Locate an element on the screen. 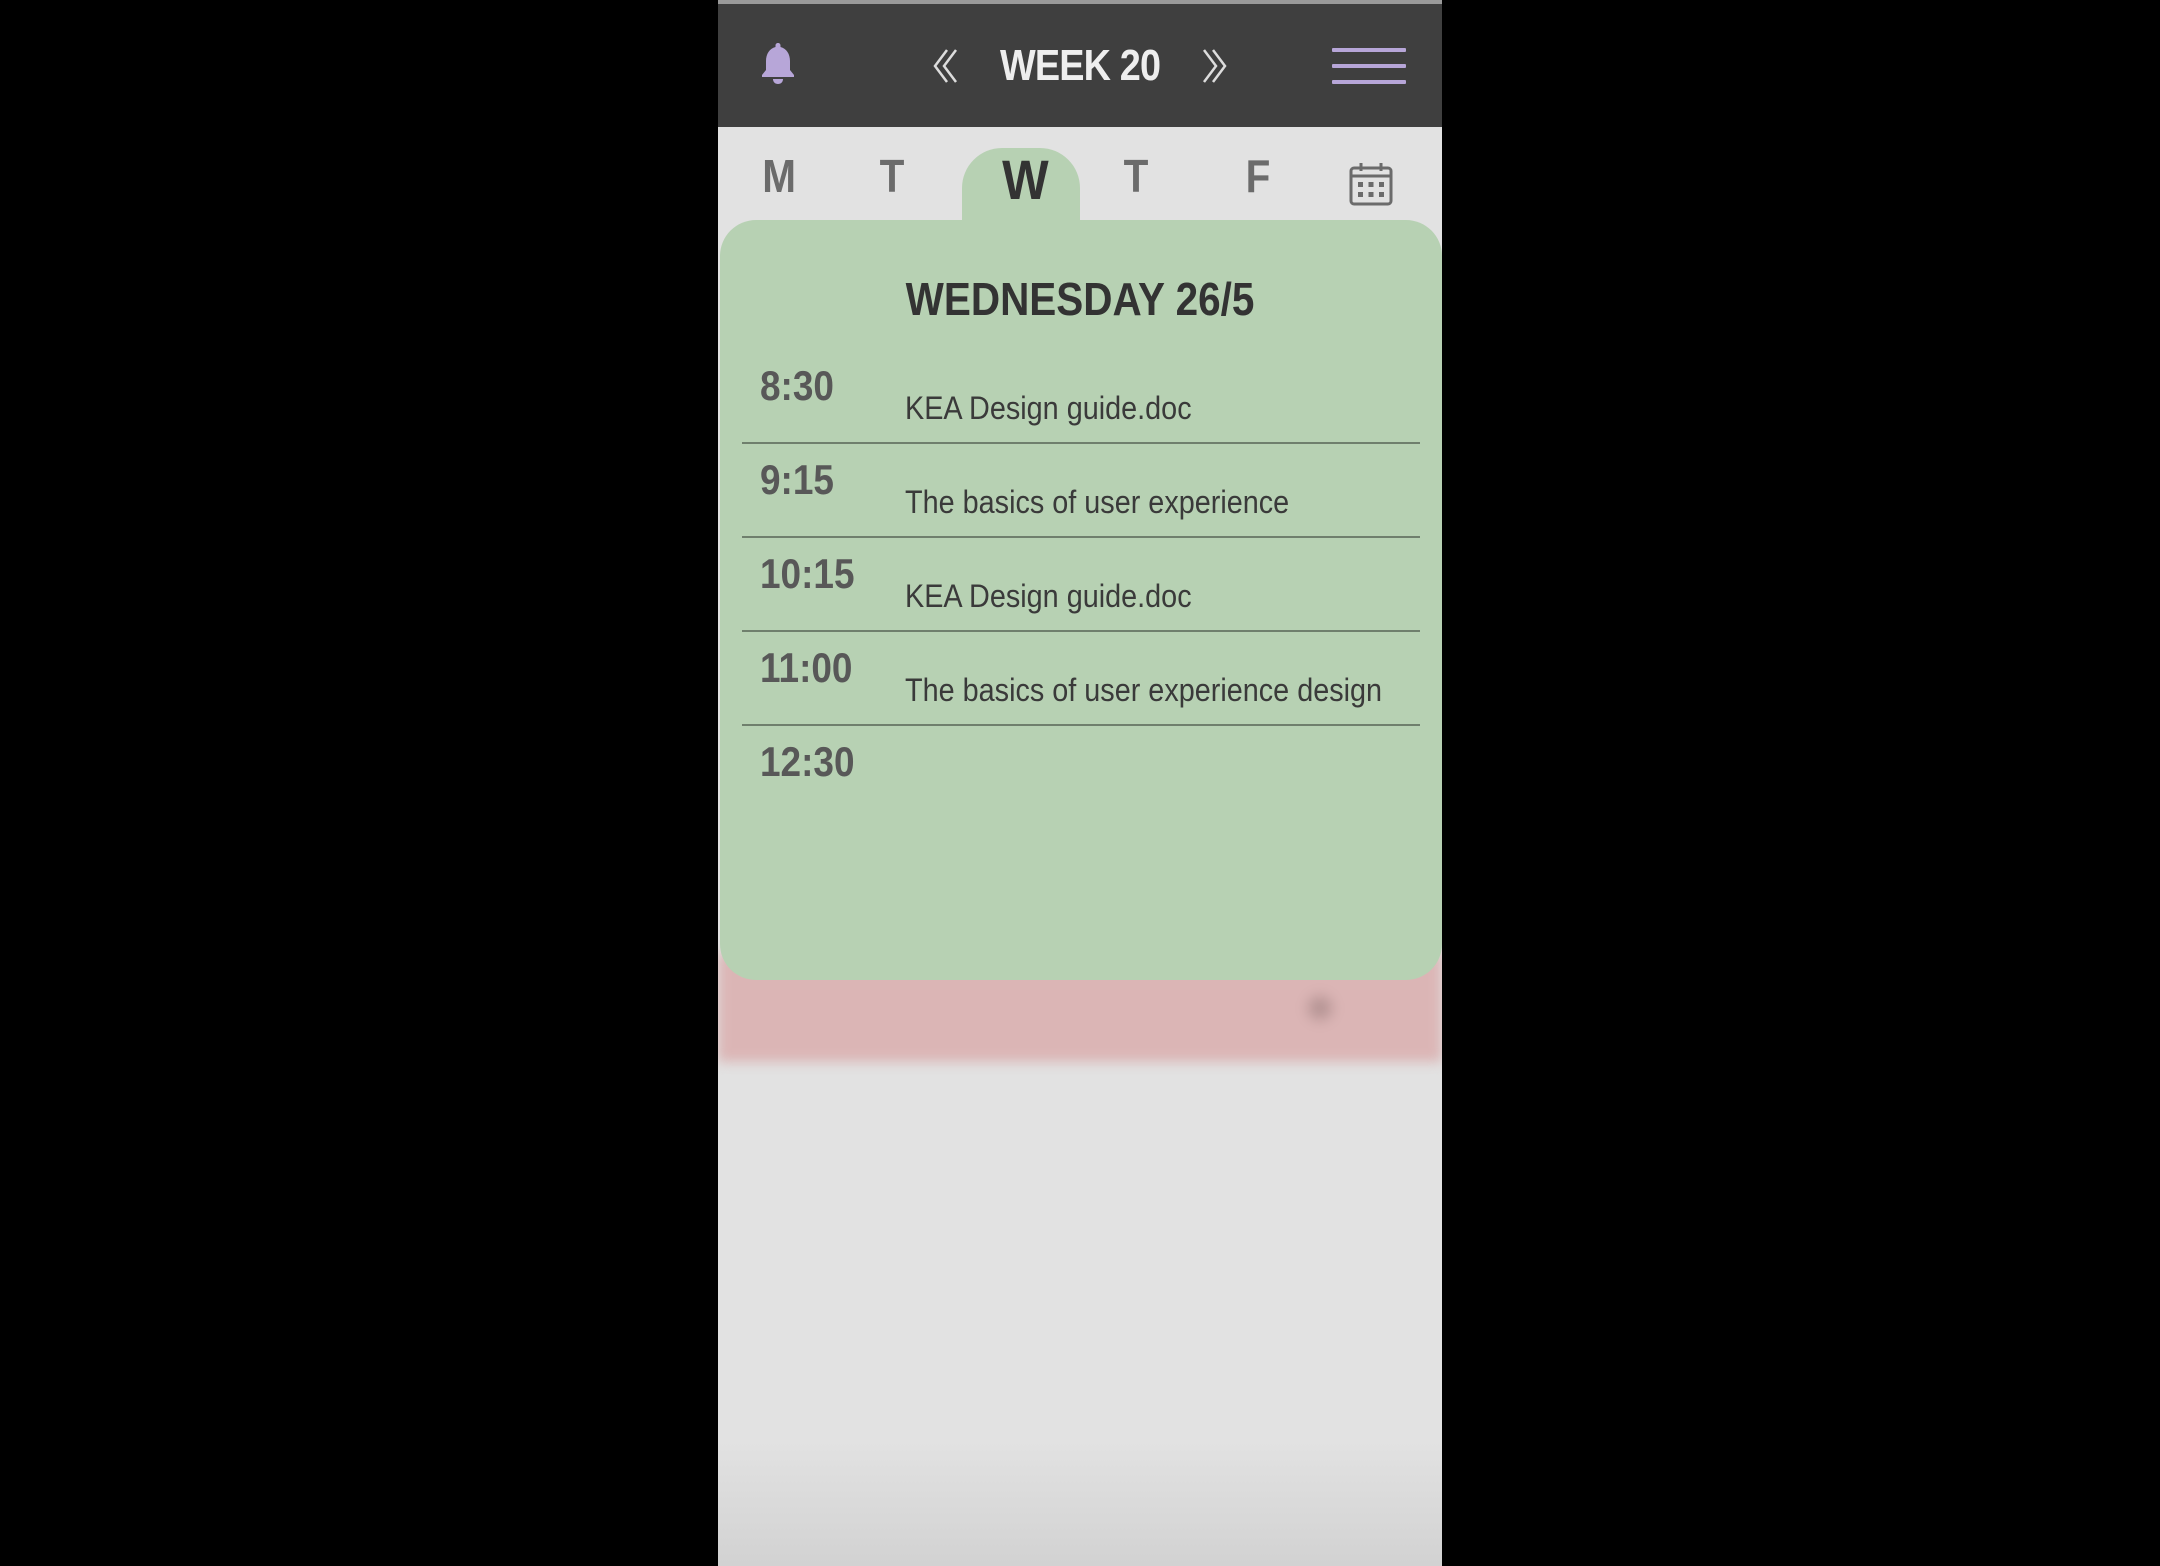 The image size is (2160, 1566). next-week-button is located at coordinates (1216, 66).